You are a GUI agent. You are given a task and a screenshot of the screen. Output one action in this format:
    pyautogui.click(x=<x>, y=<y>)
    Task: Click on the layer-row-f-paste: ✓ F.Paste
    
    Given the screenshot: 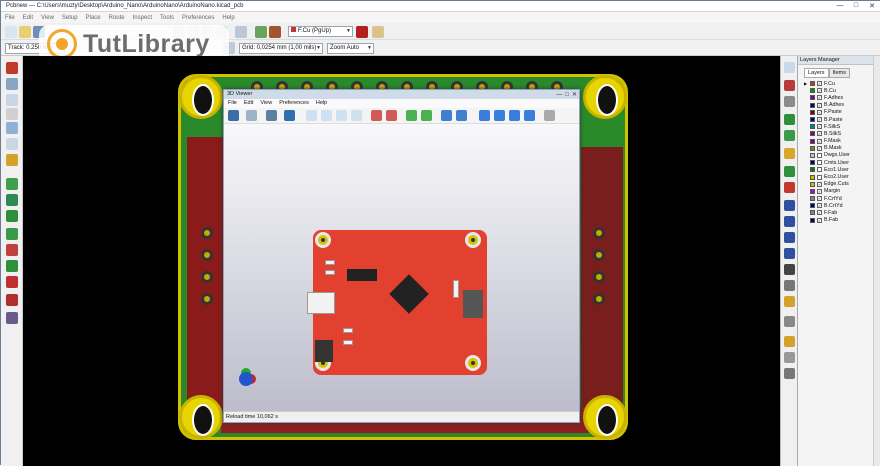 What is the action you would take?
    pyautogui.click(x=842, y=112)
    